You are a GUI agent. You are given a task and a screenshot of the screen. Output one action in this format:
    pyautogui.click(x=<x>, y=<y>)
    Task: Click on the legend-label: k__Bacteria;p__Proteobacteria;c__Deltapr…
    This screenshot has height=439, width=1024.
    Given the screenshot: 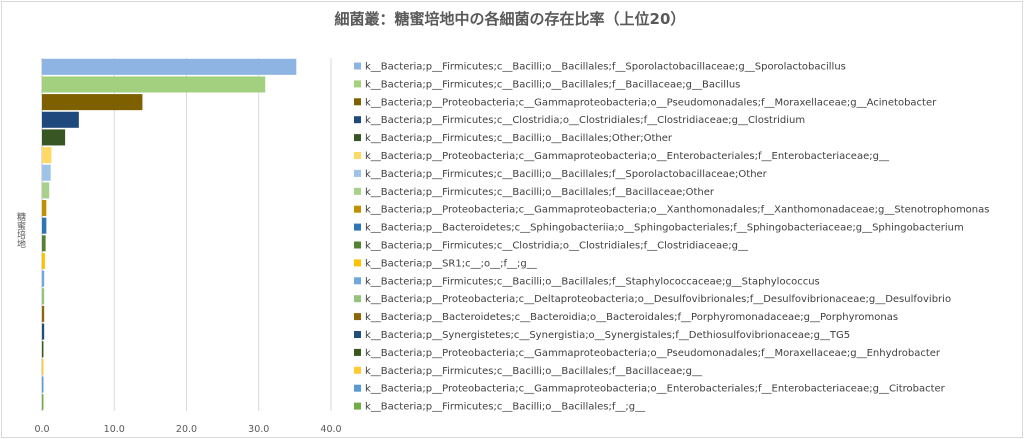 What is the action you would take?
    pyautogui.click(x=658, y=299)
    